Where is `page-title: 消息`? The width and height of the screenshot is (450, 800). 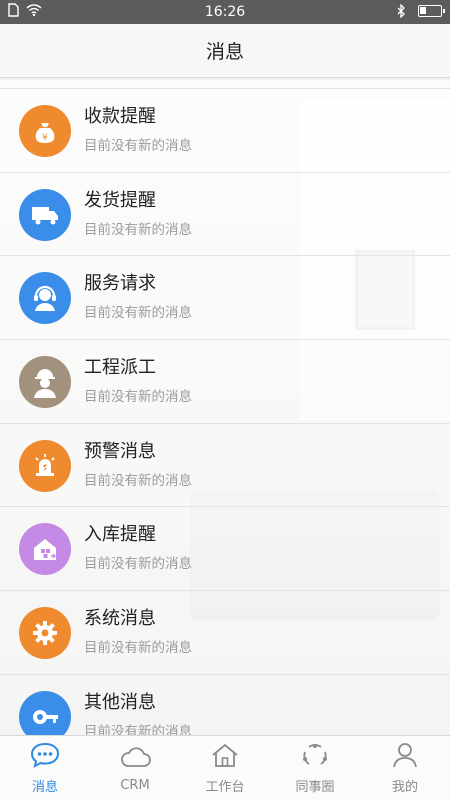 page-title: 消息 is located at coordinates (224, 52).